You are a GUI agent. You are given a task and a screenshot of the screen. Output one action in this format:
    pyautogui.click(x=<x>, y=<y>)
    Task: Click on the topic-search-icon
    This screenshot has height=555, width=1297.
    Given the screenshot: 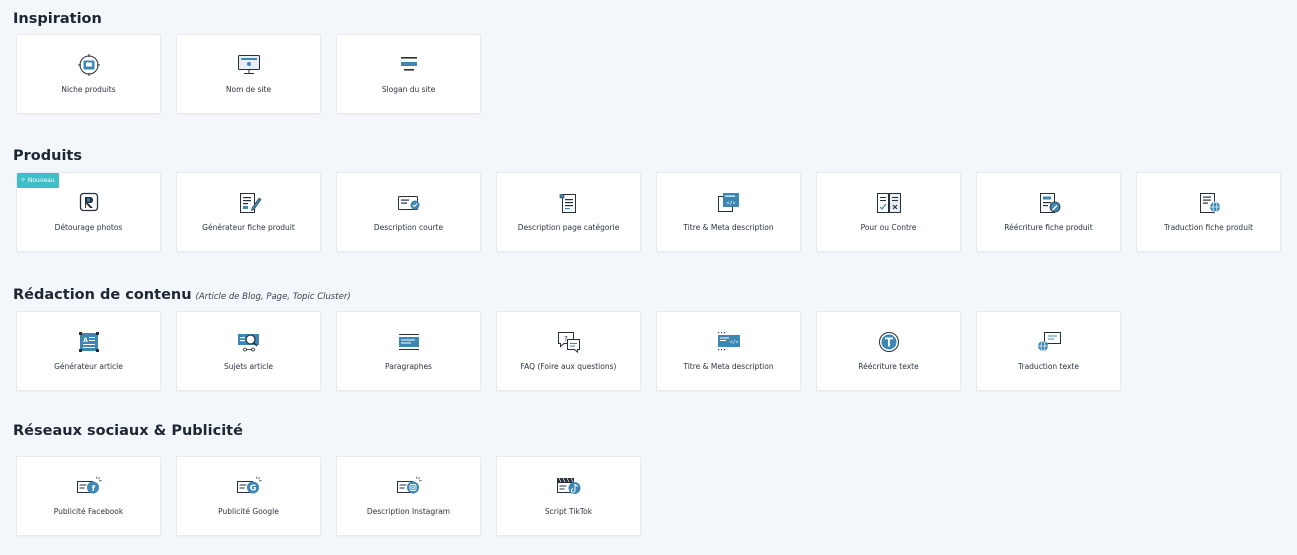 What is the action you would take?
    pyautogui.click(x=249, y=342)
    